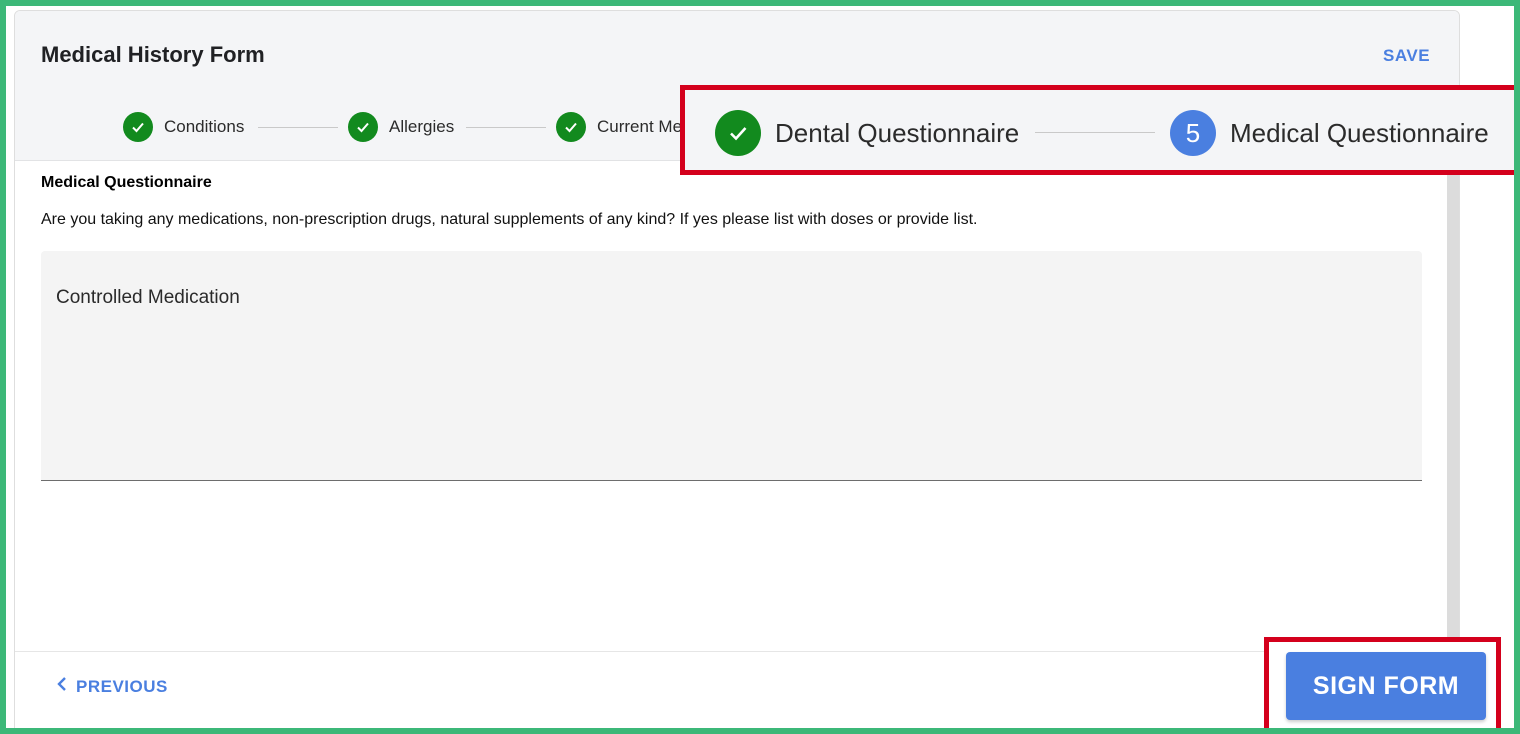 The height and width of the screenshot is (734, 1520). I want to click on chevron-left-icon, so click(62, 686).